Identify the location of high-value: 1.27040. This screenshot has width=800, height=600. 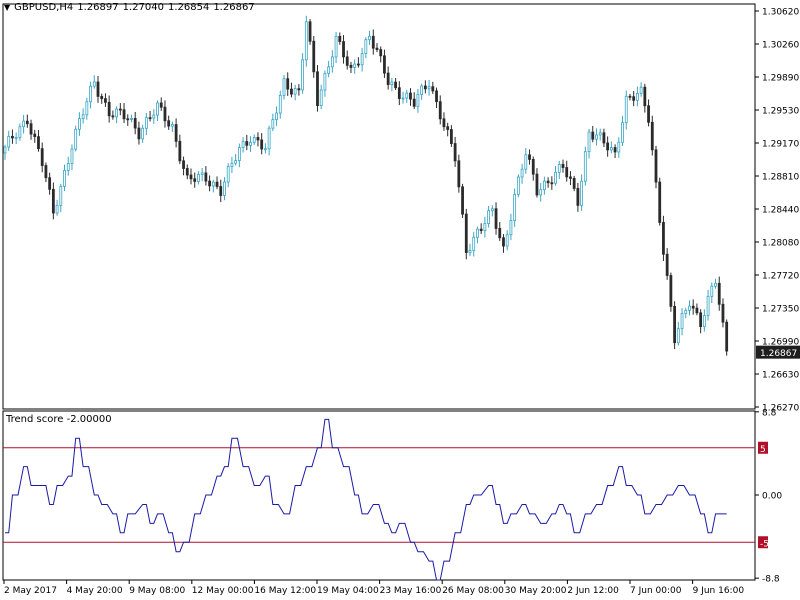
(143, 7).